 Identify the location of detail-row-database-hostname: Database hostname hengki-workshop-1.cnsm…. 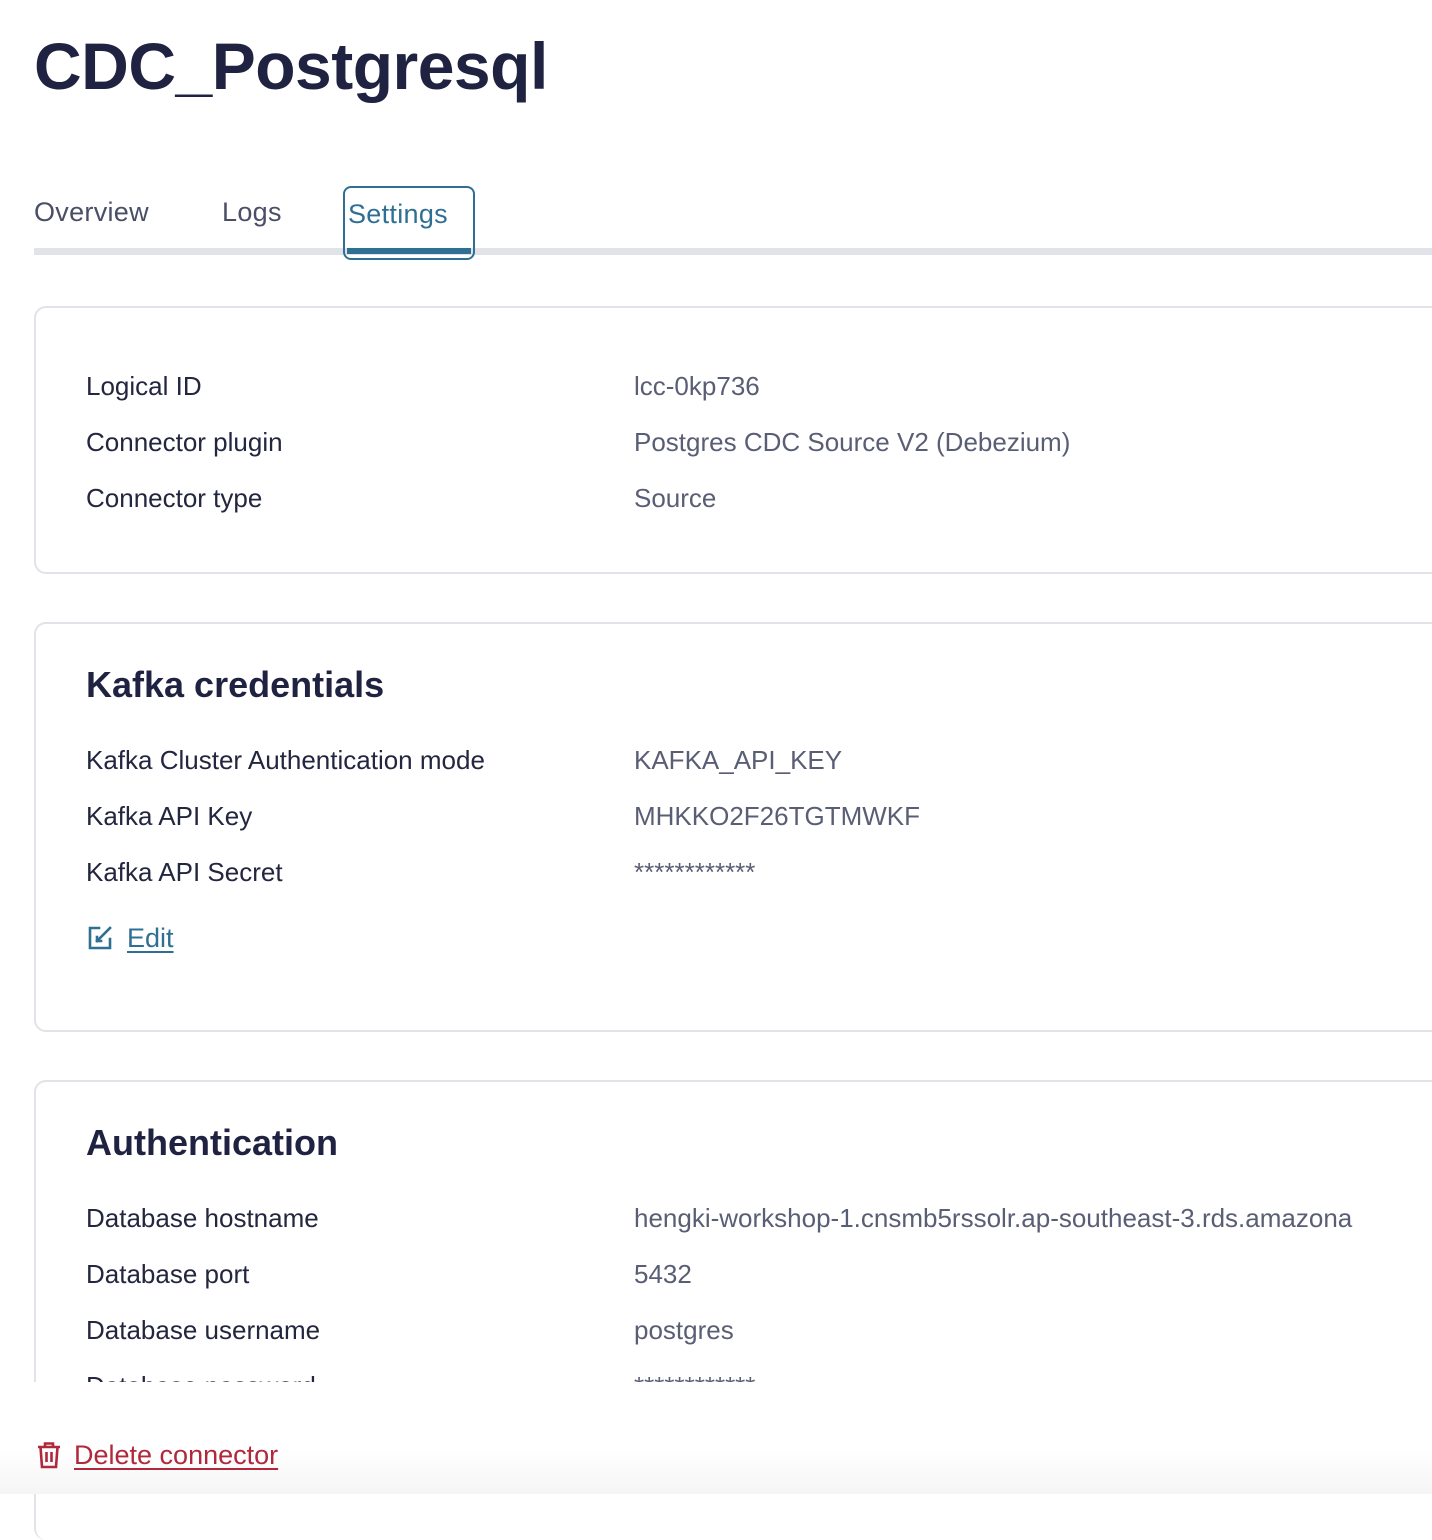
(759, 1218).